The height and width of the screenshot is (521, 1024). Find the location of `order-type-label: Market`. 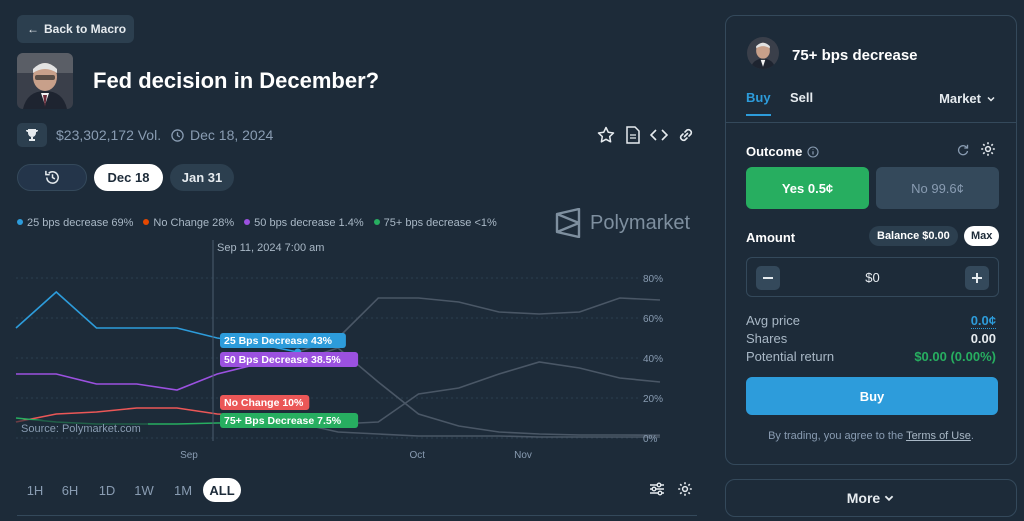

order-type-label: Market is located at coordinates (960, 98).